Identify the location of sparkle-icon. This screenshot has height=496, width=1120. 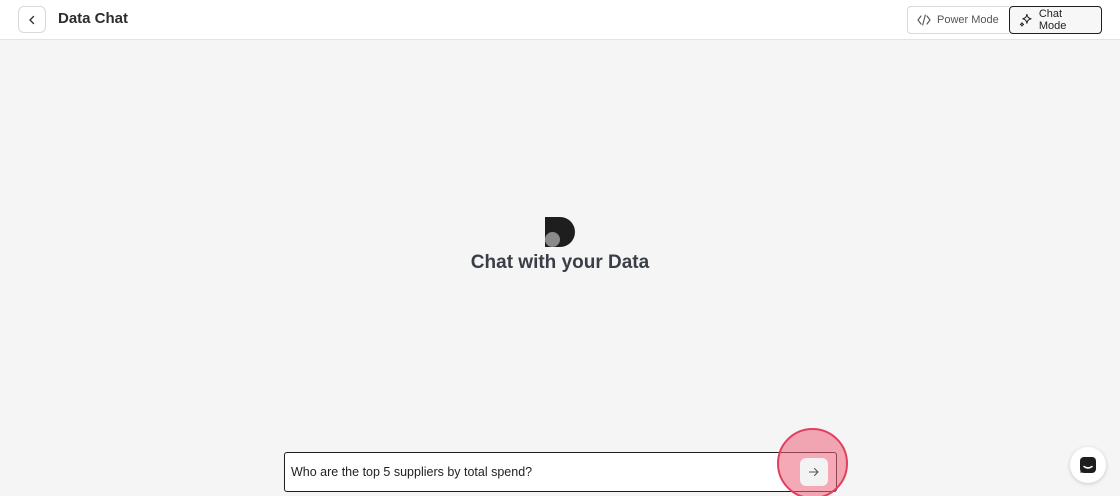
(1025, 20).